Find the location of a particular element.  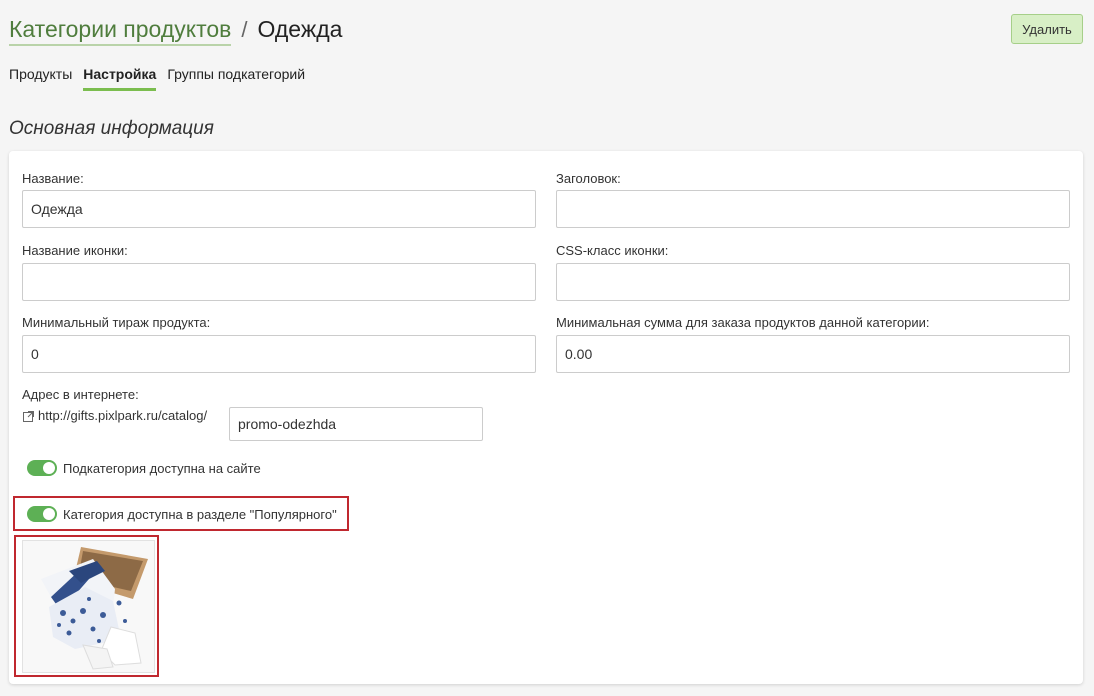

available-on-site-toggle is located at coordinates (42, 468).